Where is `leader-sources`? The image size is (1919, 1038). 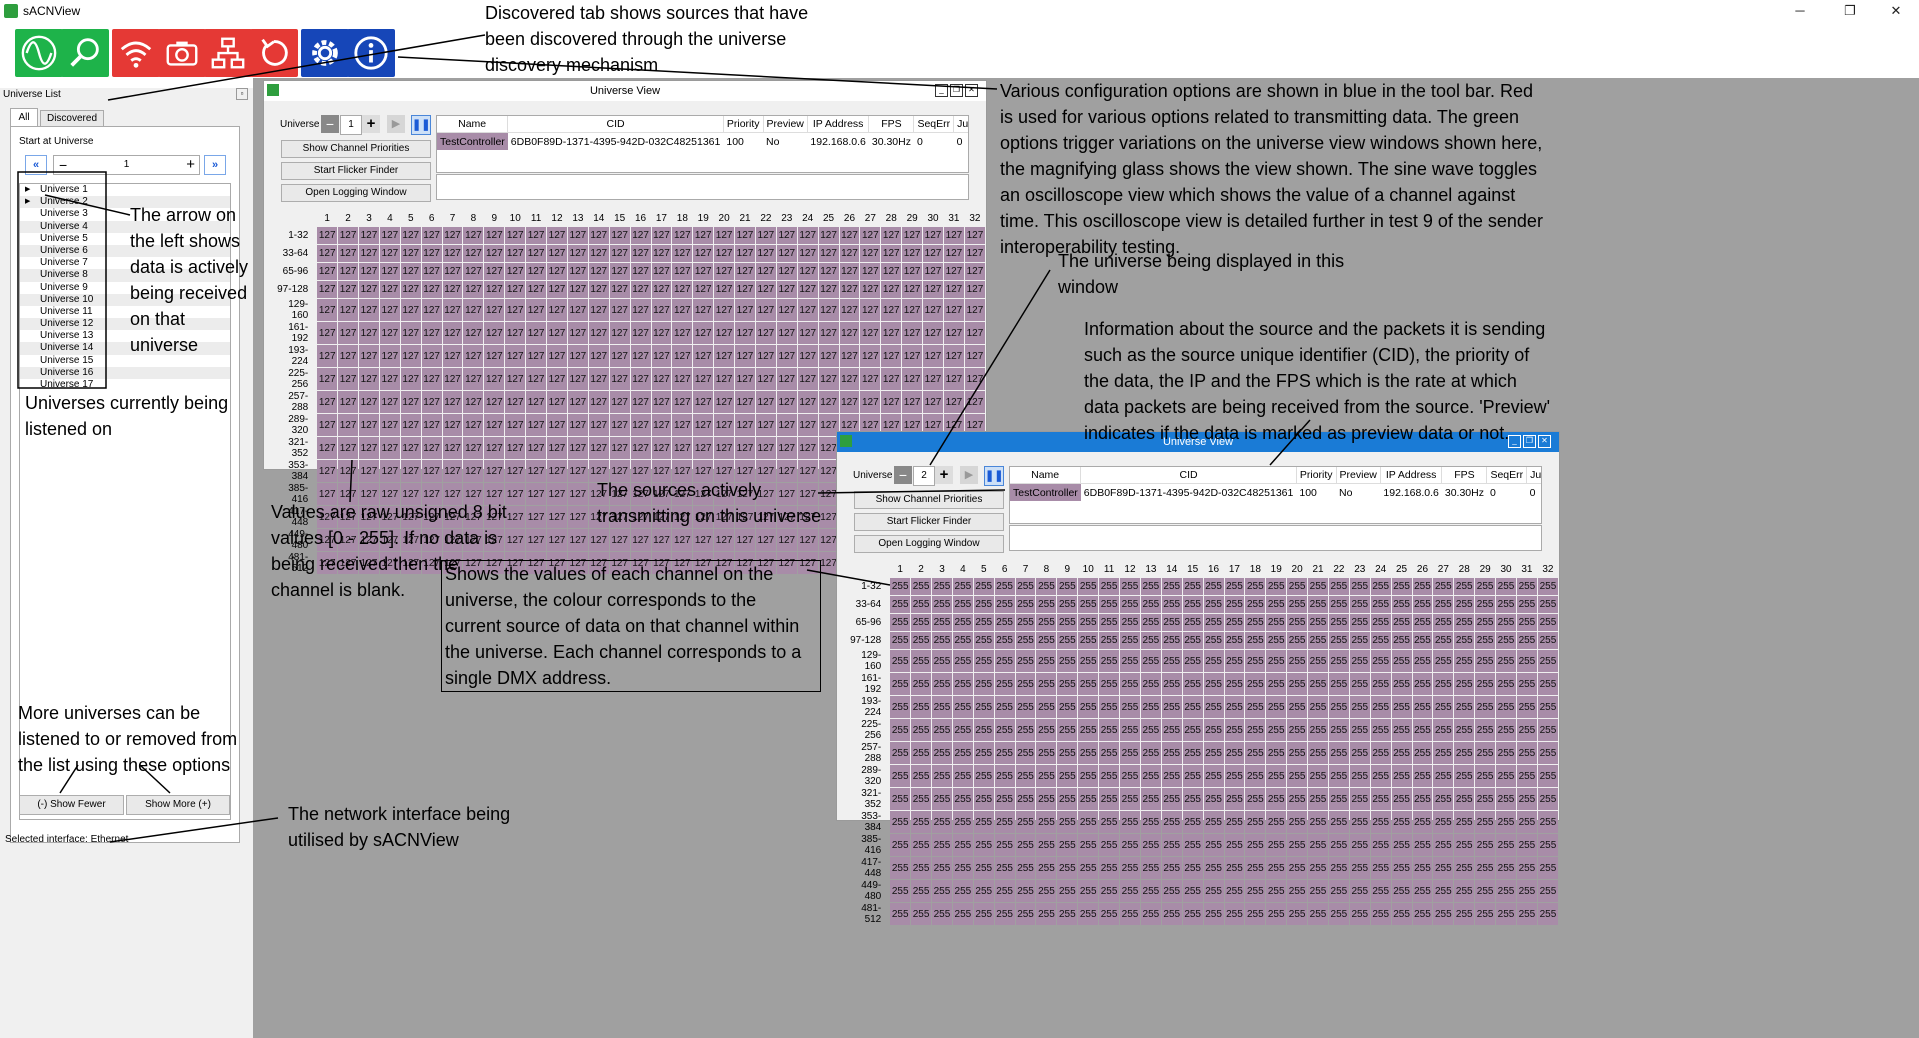
leader-sources is located at coordinates (911, 491).